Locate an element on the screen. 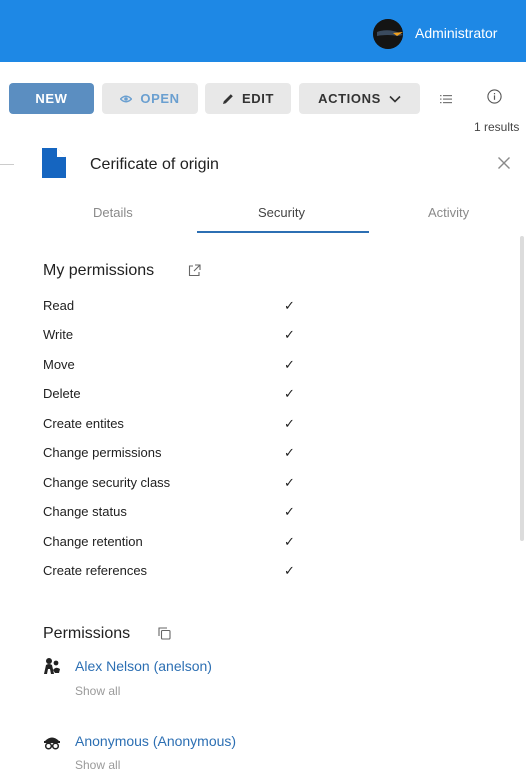 This screenshot has width=526, height=772. copy-icon is located at coordinates (164, 636).